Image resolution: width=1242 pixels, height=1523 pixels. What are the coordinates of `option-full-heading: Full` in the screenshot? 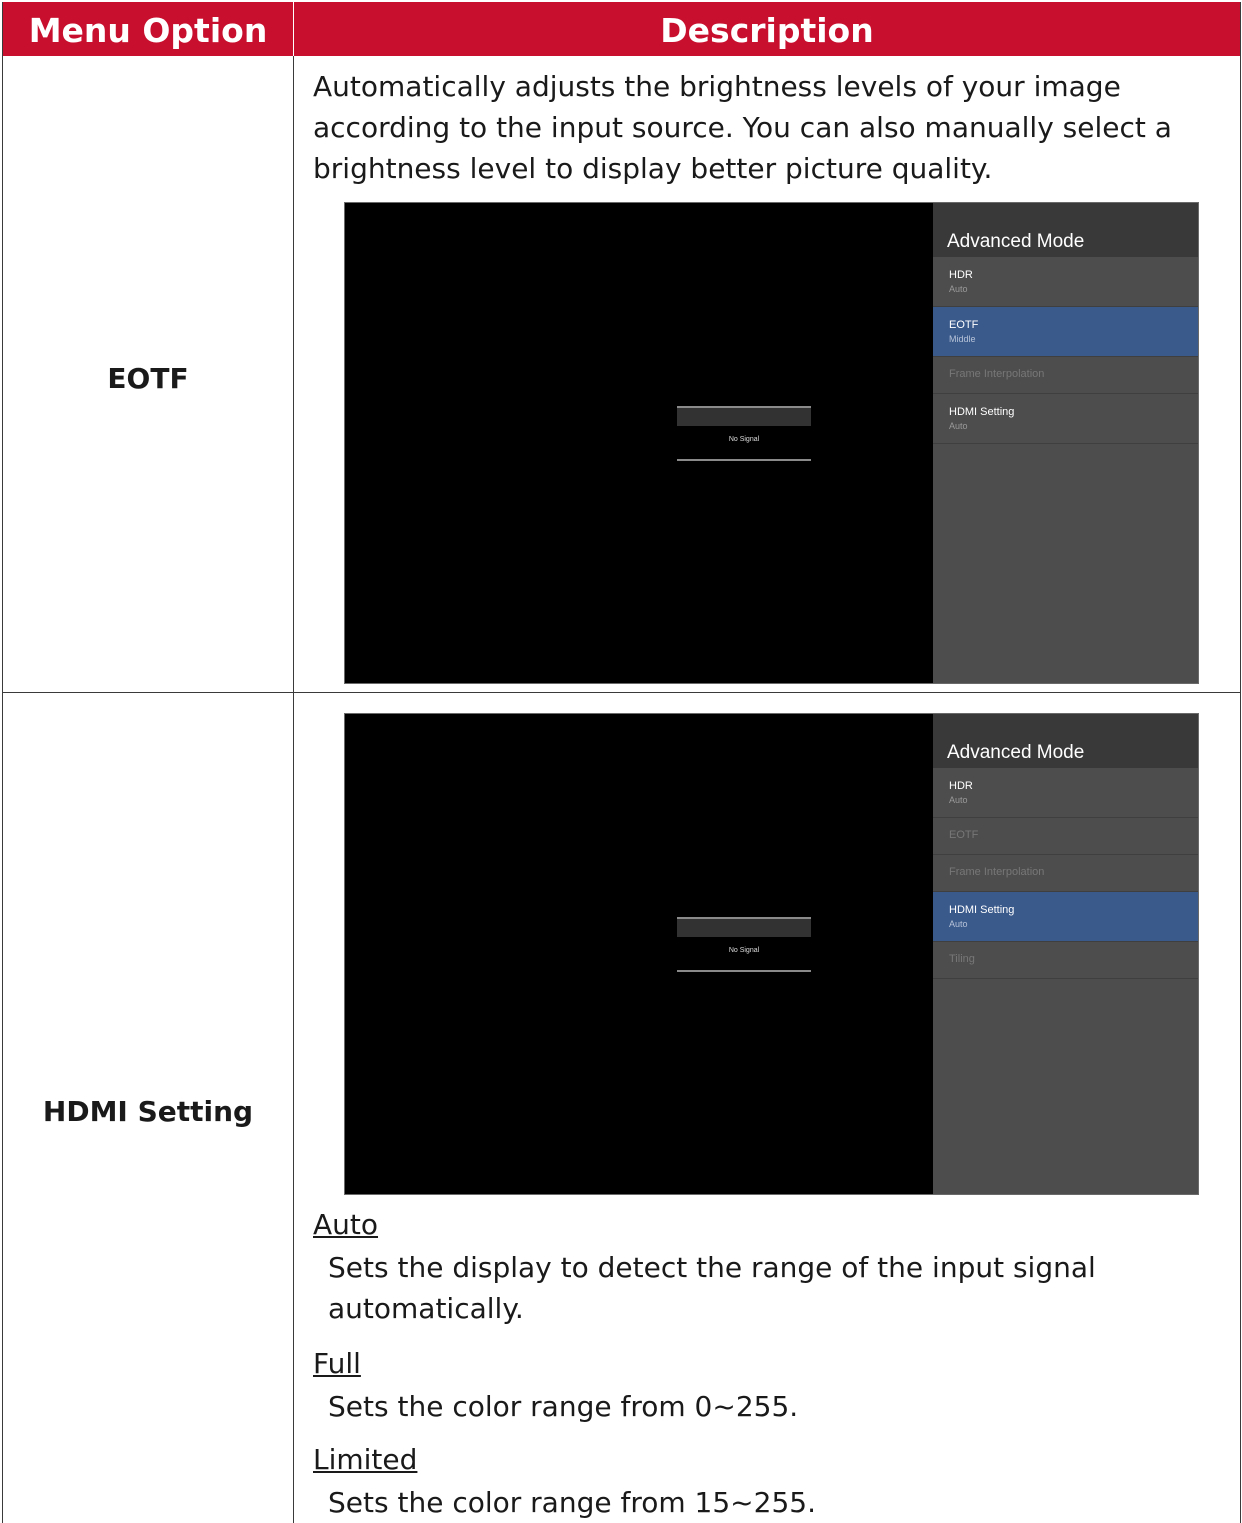 It's located at (337, 1363).